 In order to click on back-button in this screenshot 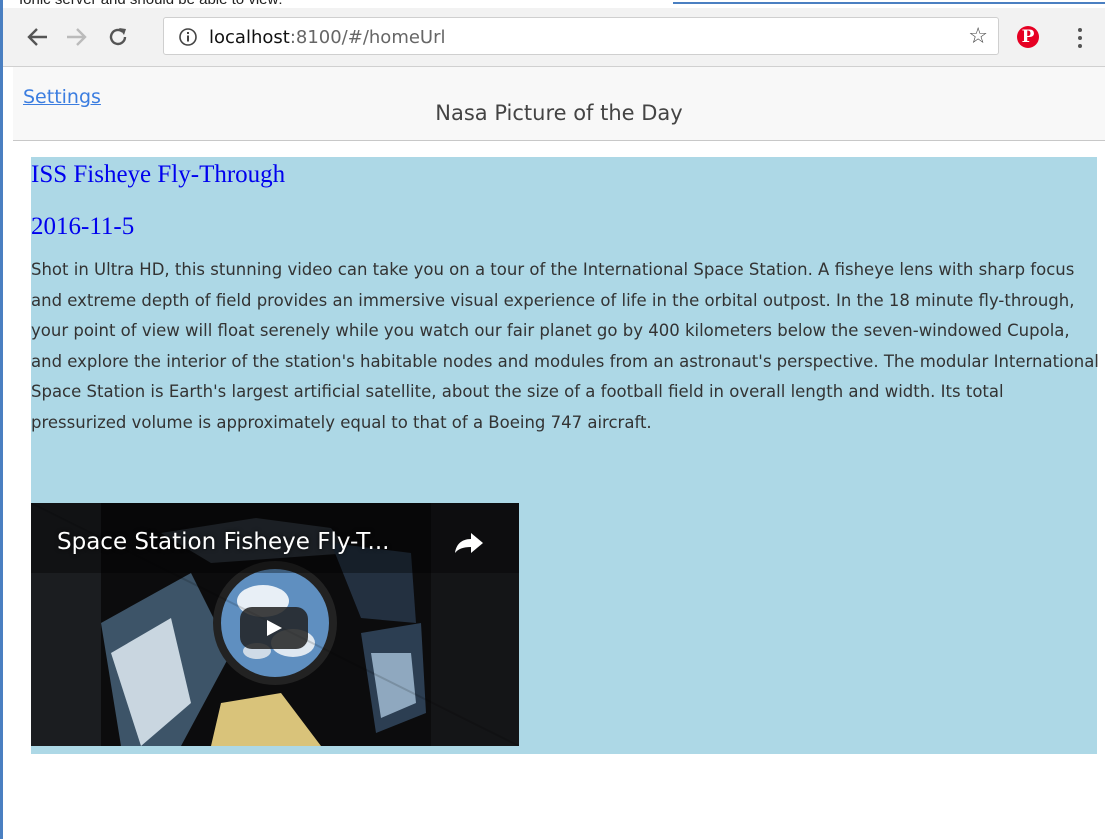, I will do `click(38, 37)`.